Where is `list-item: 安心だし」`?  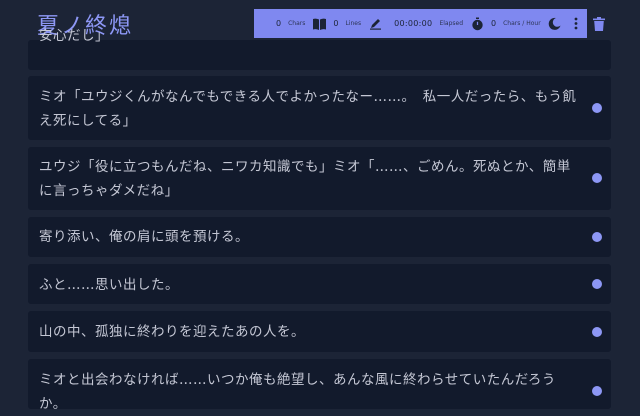 list-item: 安心だし」 is located at coordinates (319, 49).